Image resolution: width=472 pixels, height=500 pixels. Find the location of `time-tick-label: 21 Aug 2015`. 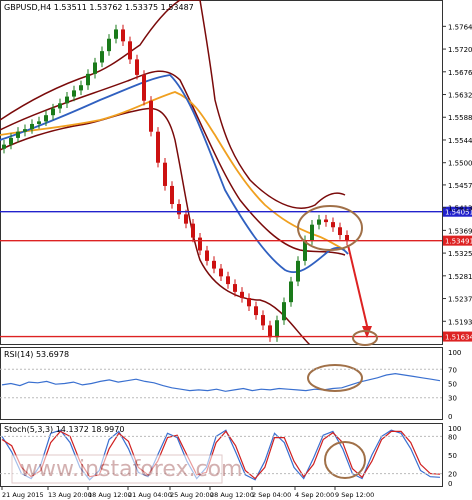

time-tick-label: 21 Aug 2015 is located at coordinates (23, 495).